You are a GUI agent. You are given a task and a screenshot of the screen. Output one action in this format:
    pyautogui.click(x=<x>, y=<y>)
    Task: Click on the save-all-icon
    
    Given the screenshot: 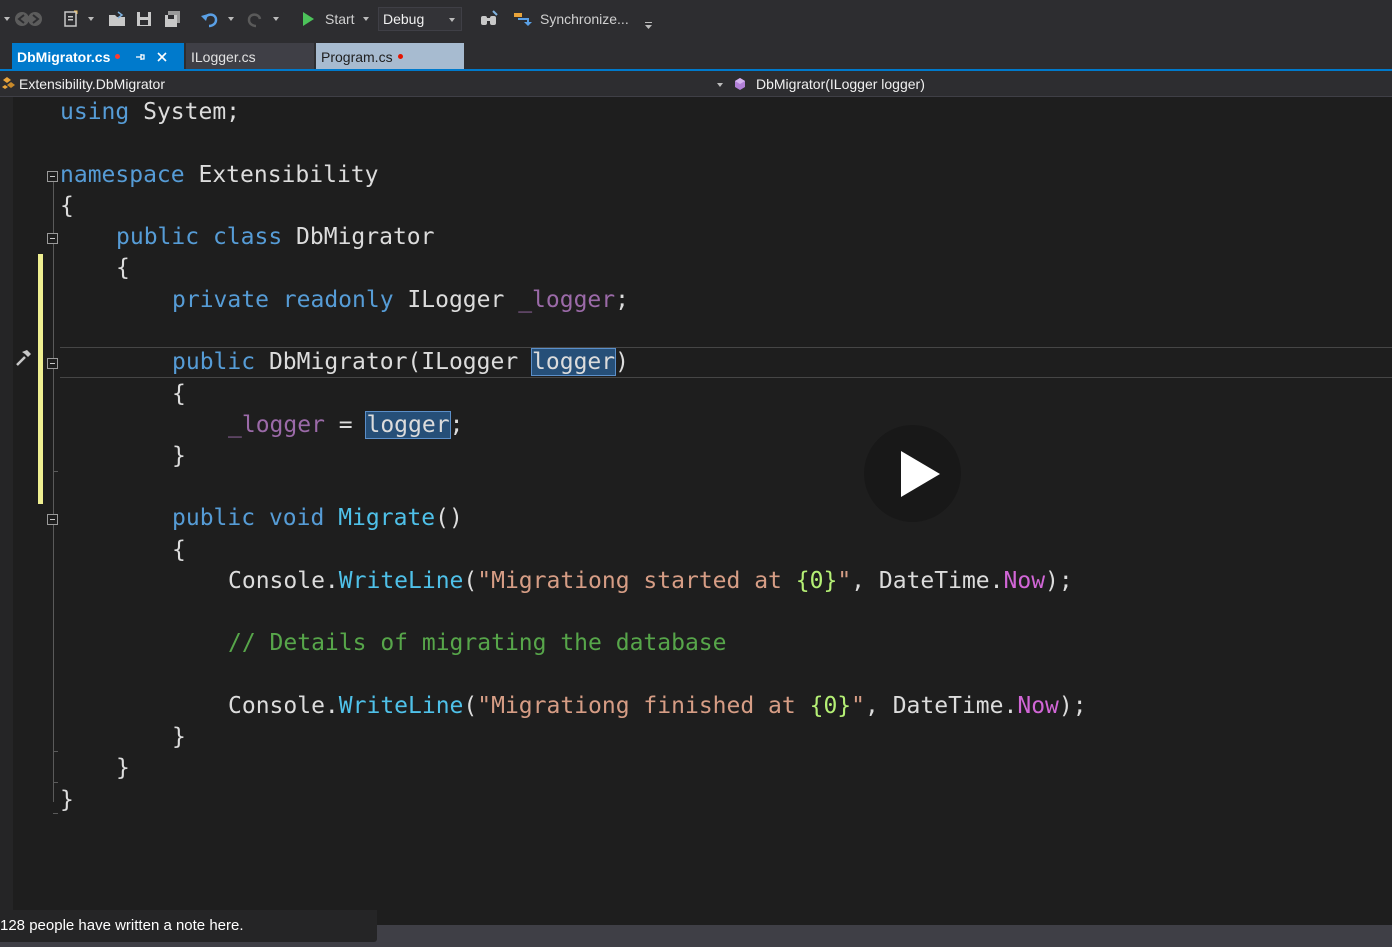 What is the action you would take?
    pyautogui.click(x=172, y=19)
    